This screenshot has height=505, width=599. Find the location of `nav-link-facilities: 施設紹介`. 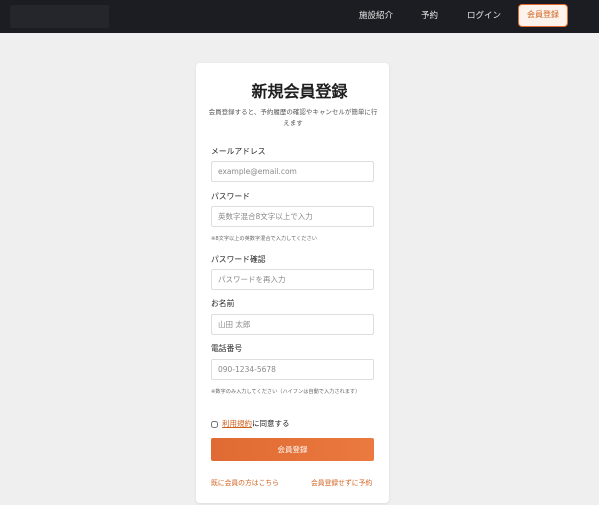

nav-link-facilities: 施設紹介 is located at coordinates (376, 16).